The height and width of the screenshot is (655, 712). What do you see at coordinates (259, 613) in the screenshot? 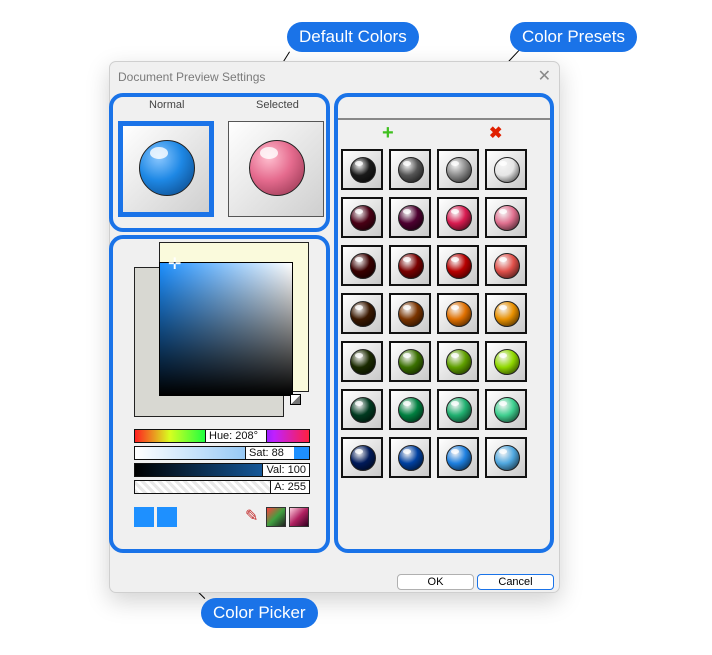
I see `callout-color-picker: Color Picker` at bounding box center [259, 613].